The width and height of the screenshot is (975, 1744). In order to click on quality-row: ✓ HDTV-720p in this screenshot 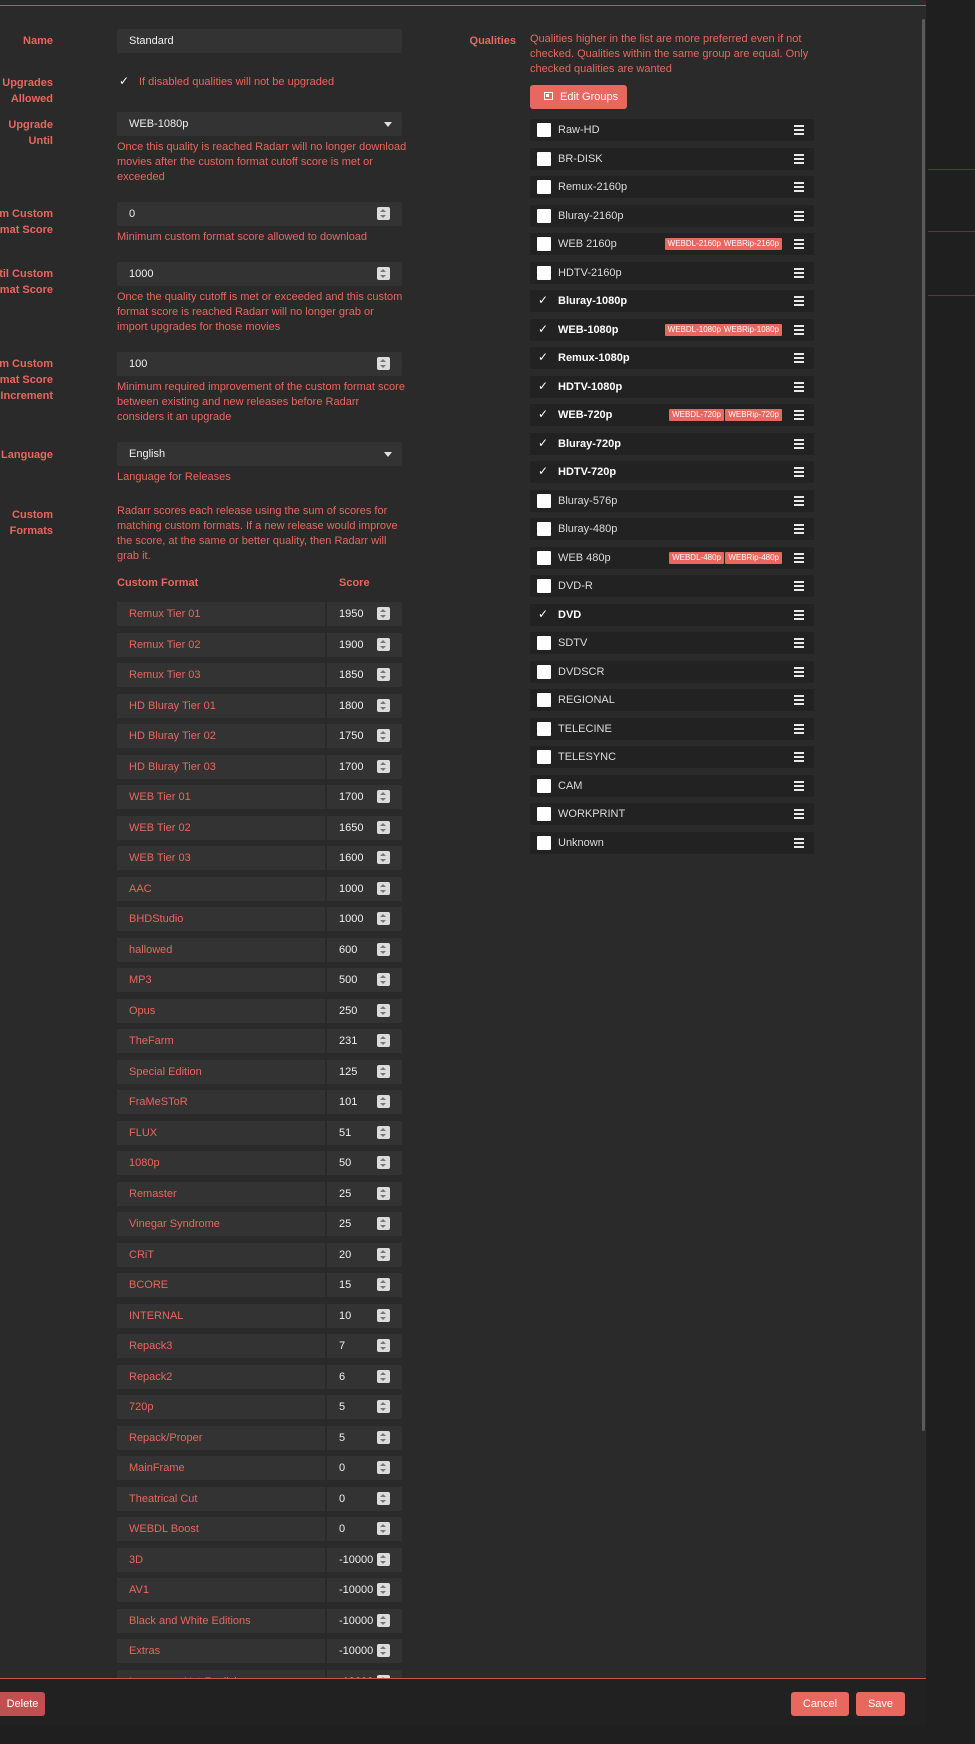, I will do `click(672, 472)`.